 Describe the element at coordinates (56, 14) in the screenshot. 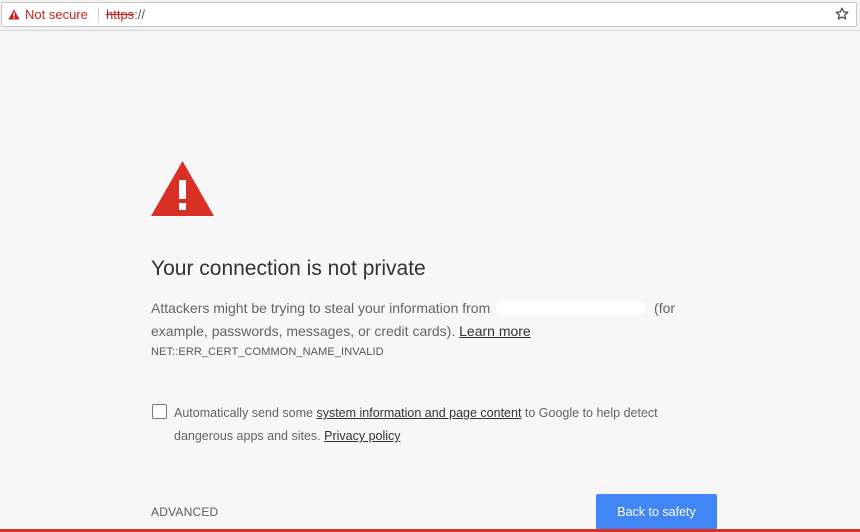

I see `security-label: Not secure` at that location.